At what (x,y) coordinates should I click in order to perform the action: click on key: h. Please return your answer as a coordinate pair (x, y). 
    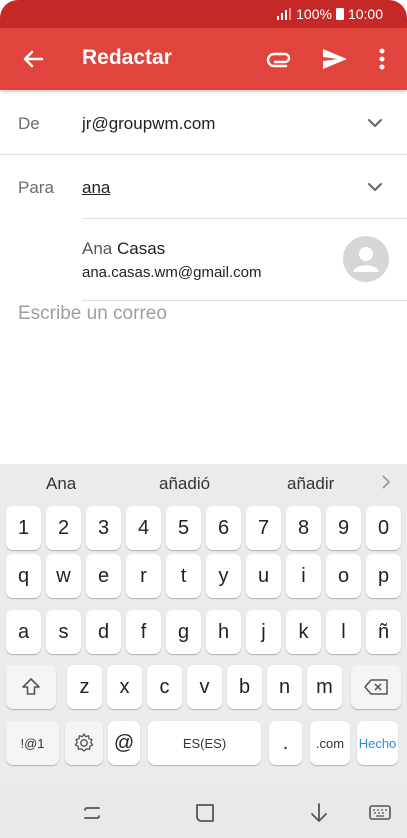
    Looking at the image, I should click on (223, 632).